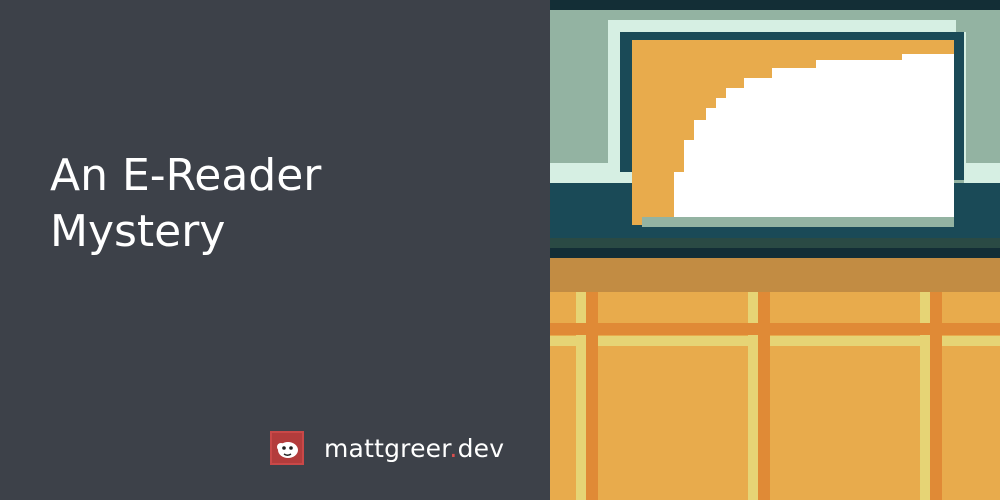 The height and width of the screenshot is (500, 1000). Describe the element at coordinates (287, 448) in the screenshot. I see `cartoon-face-icon` at that location.